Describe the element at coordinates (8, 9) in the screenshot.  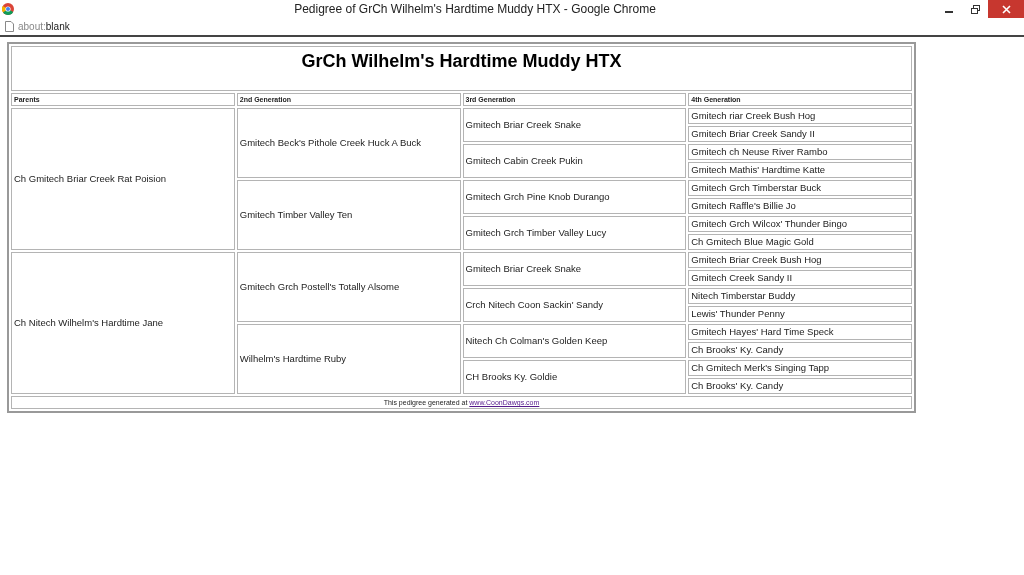
I see `browser-logo-icon` at that location.